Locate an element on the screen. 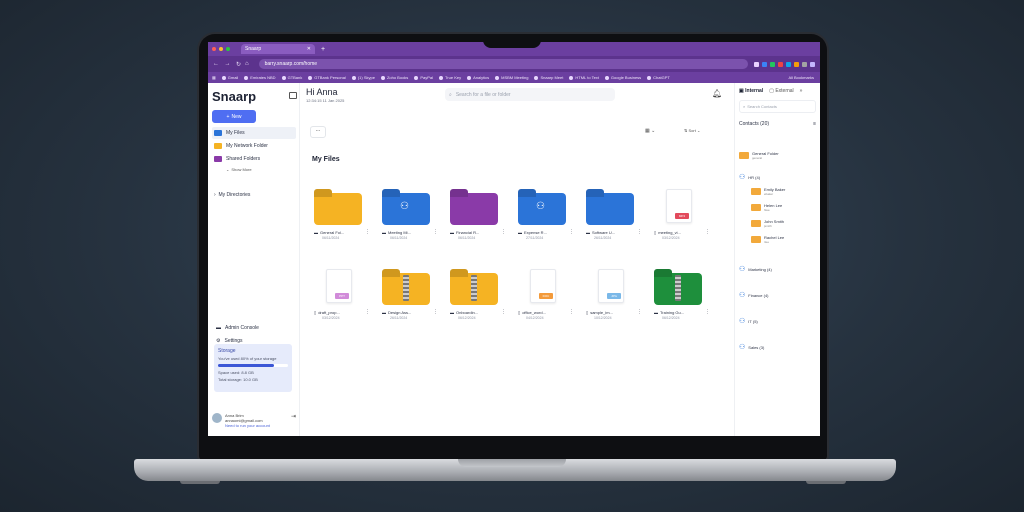 The height and width of the screenshot is (512, 1024). contact-search-input: ⌕ Search Contacts is located at coordinates (777, 106).